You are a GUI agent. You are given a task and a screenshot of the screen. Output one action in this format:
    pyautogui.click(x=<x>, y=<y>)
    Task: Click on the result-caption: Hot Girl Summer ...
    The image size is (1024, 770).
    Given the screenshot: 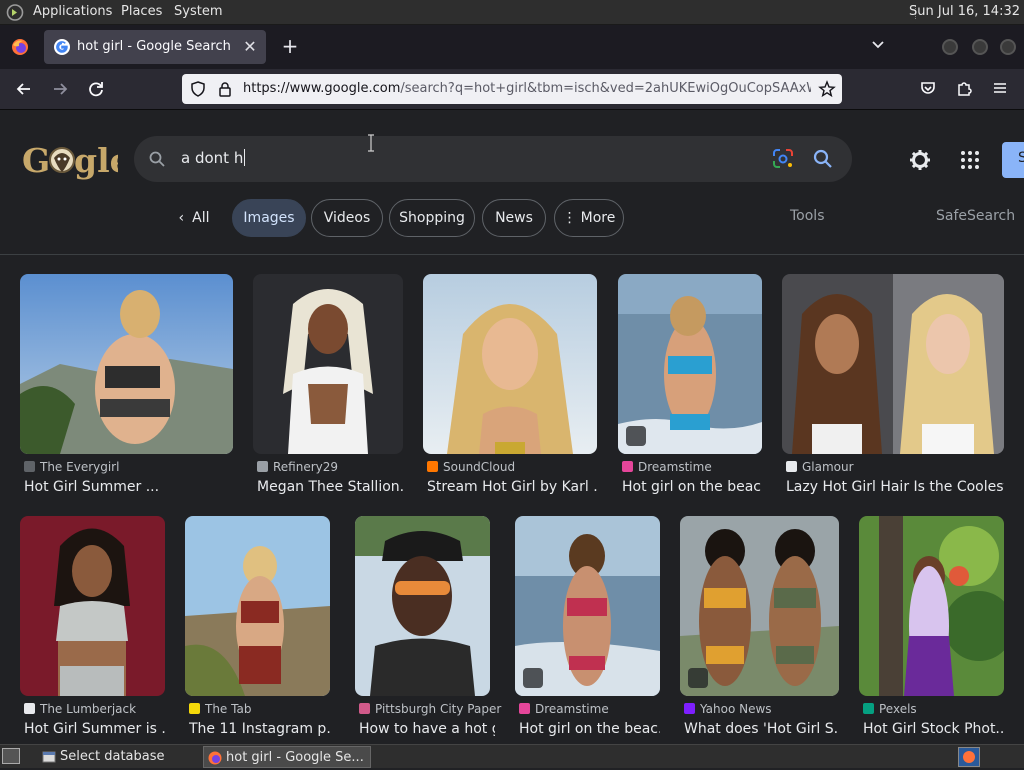 What is the action you would take?
    pyautogui.click(x=126, y=487)
    